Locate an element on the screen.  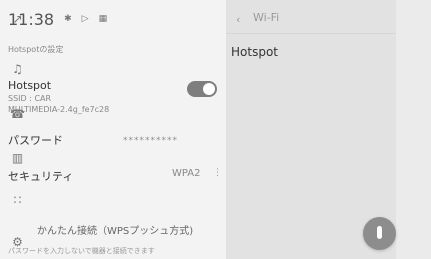
bluetooth-icon: ✱ is located at coordinates (68, 18).